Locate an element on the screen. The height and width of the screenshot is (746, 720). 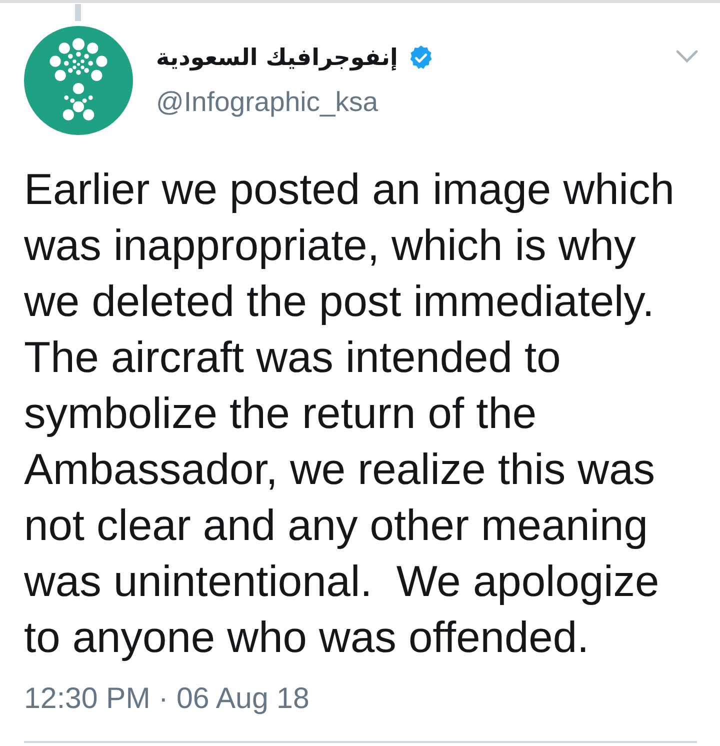
tweet-timestamp: 12:30 PM · 06 Aug 18 is located at coordinates (360, 699).